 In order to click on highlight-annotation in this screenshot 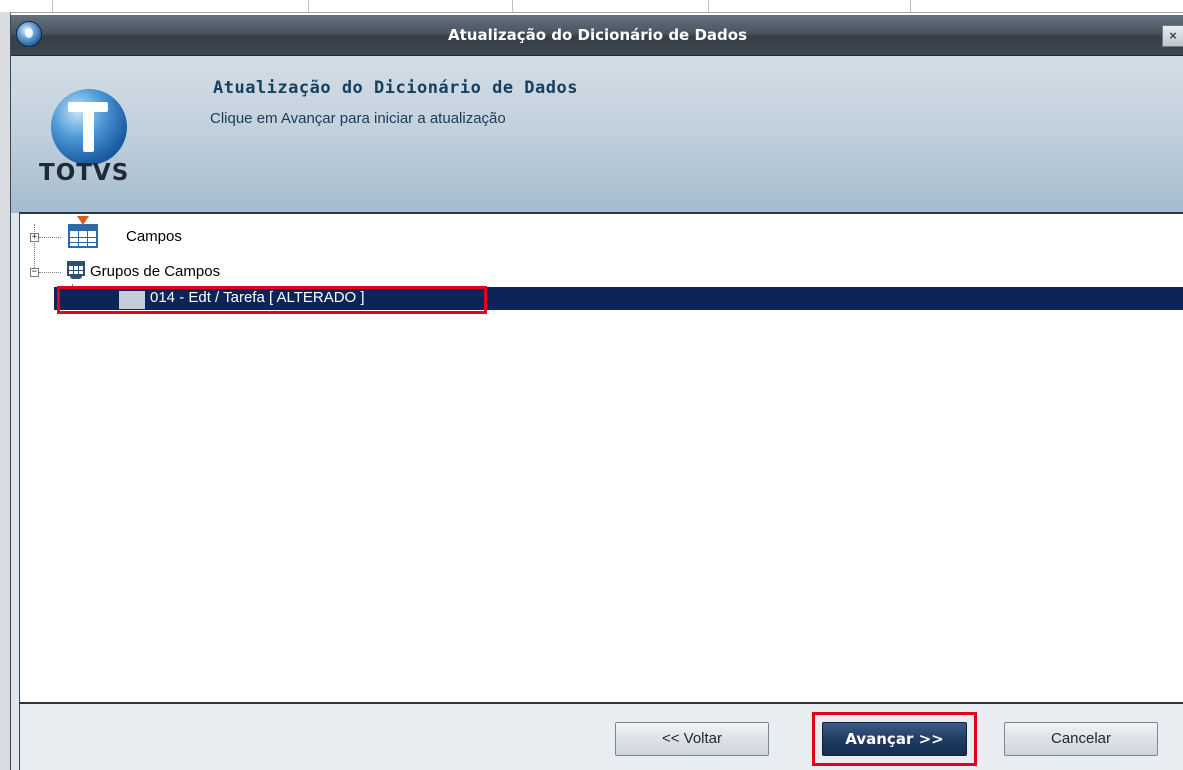, I will do `click(272, 300)`.